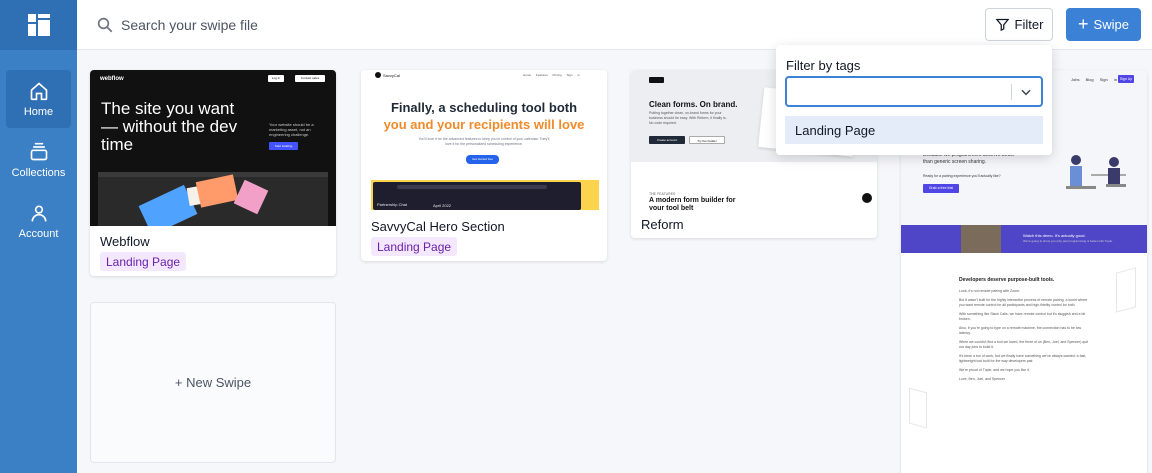 This screenshot has width=1152, height=473. What do you see at coordinates (213, 199) in the screenshot?
I see `preview-app-area` at bounding box center [213, 199].